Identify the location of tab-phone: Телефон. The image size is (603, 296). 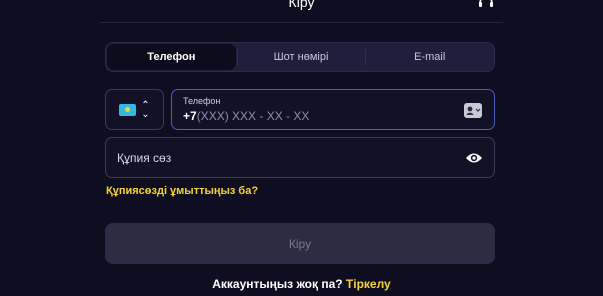
(171, 57).